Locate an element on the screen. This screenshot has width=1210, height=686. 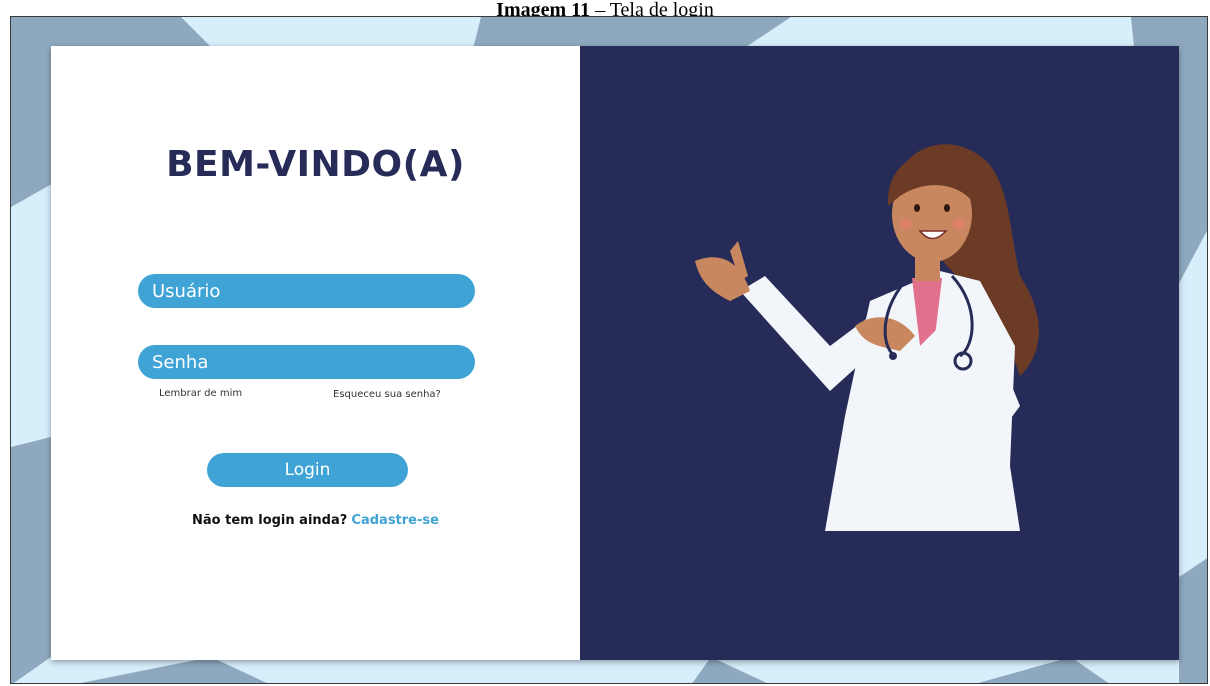
password-placeholder: Senha is located at coordinates (180, 362).